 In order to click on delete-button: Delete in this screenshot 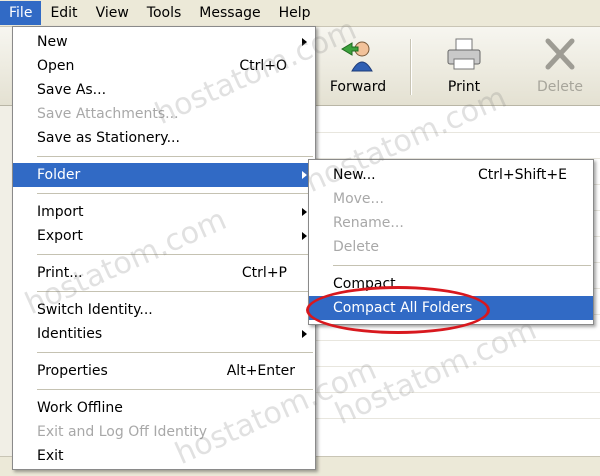, I will do `click(560, 65)`.